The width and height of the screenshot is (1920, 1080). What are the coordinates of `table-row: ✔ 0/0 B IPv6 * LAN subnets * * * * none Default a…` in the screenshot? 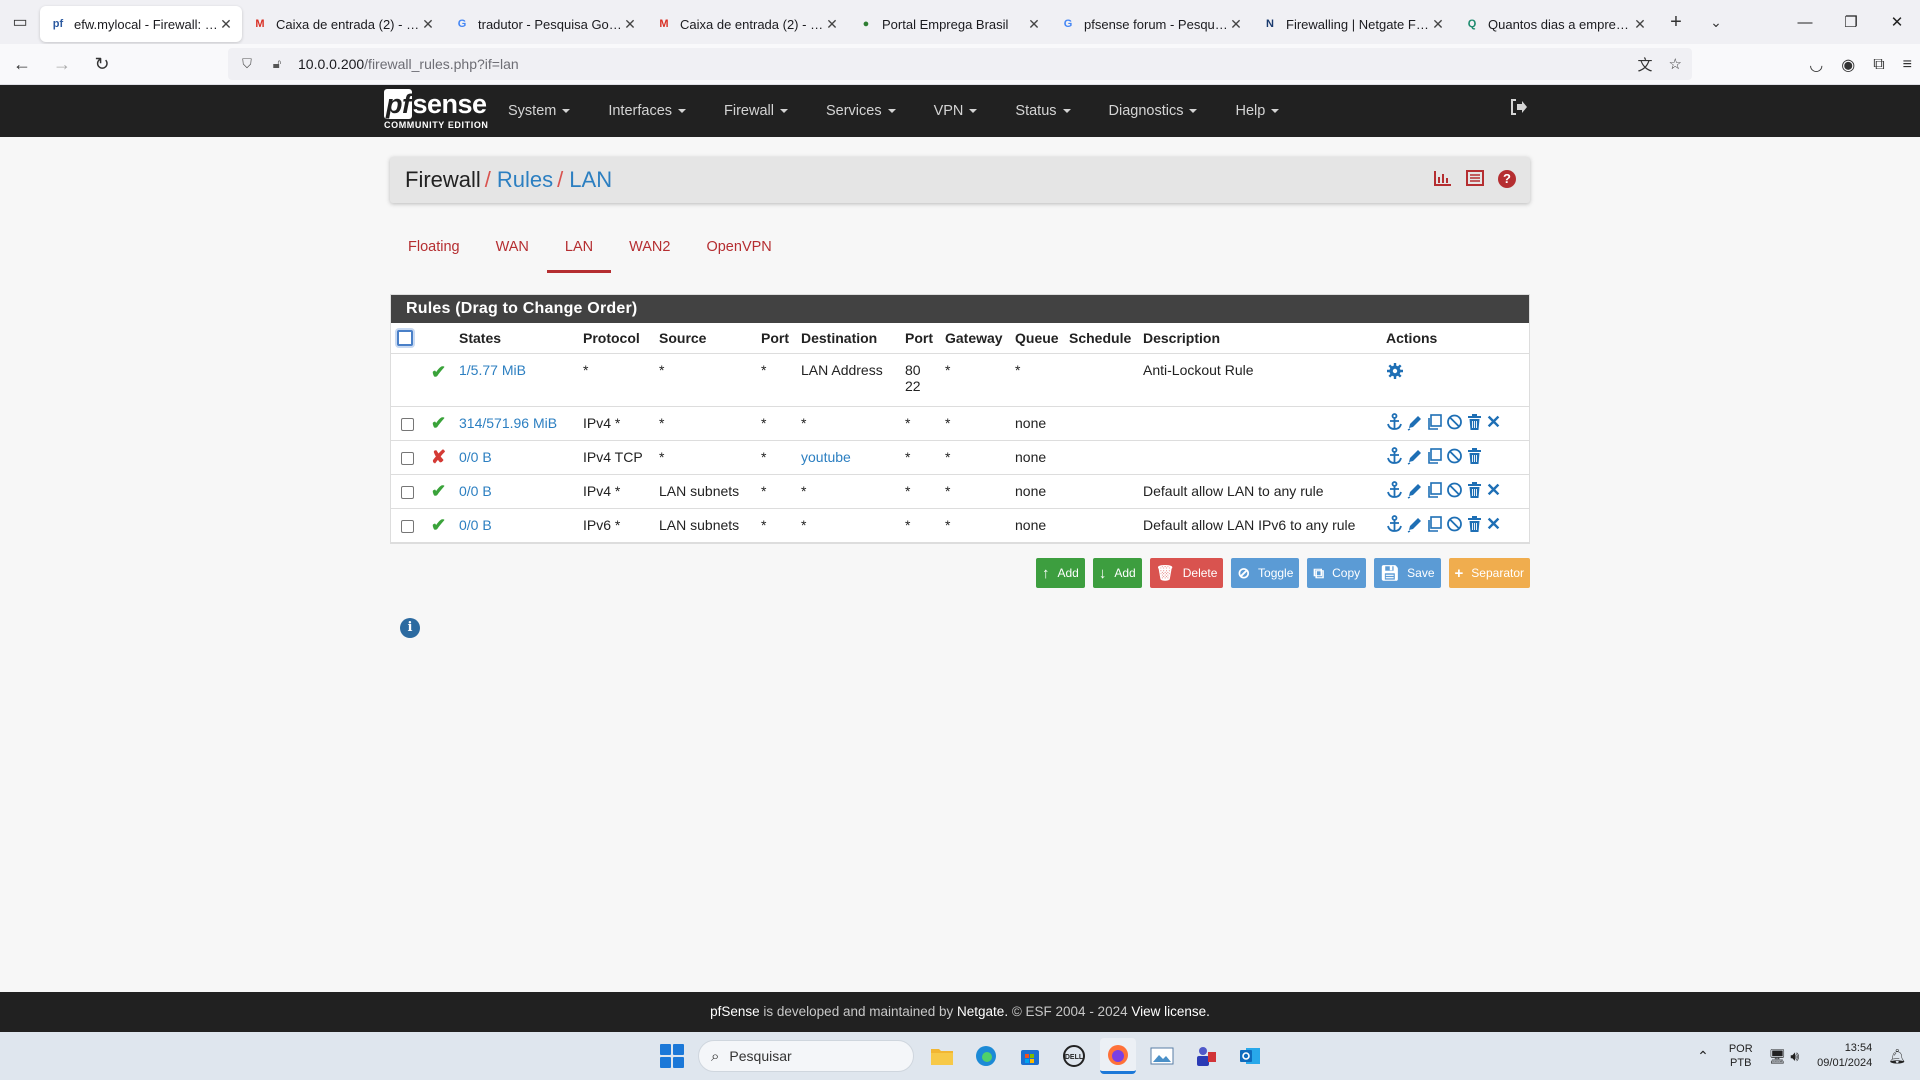 It's located at (960, 525).